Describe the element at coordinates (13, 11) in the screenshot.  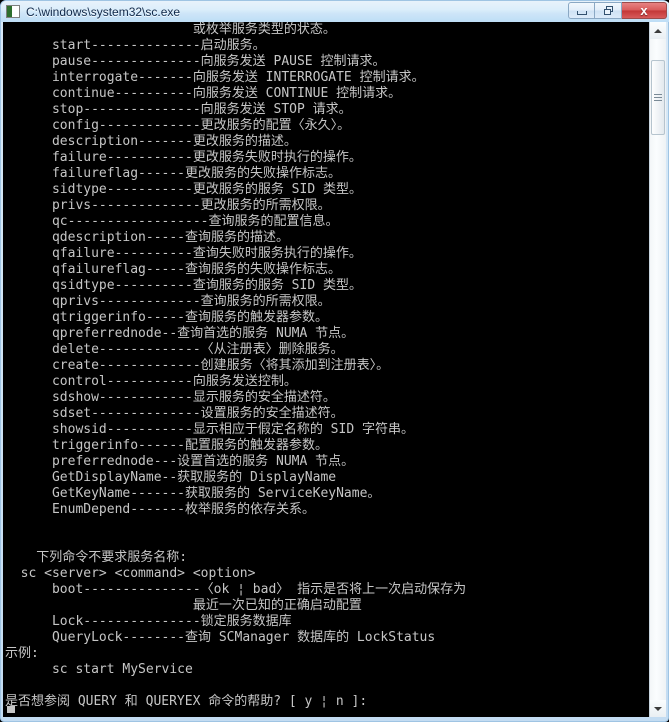
I see `console-icon` at that location.